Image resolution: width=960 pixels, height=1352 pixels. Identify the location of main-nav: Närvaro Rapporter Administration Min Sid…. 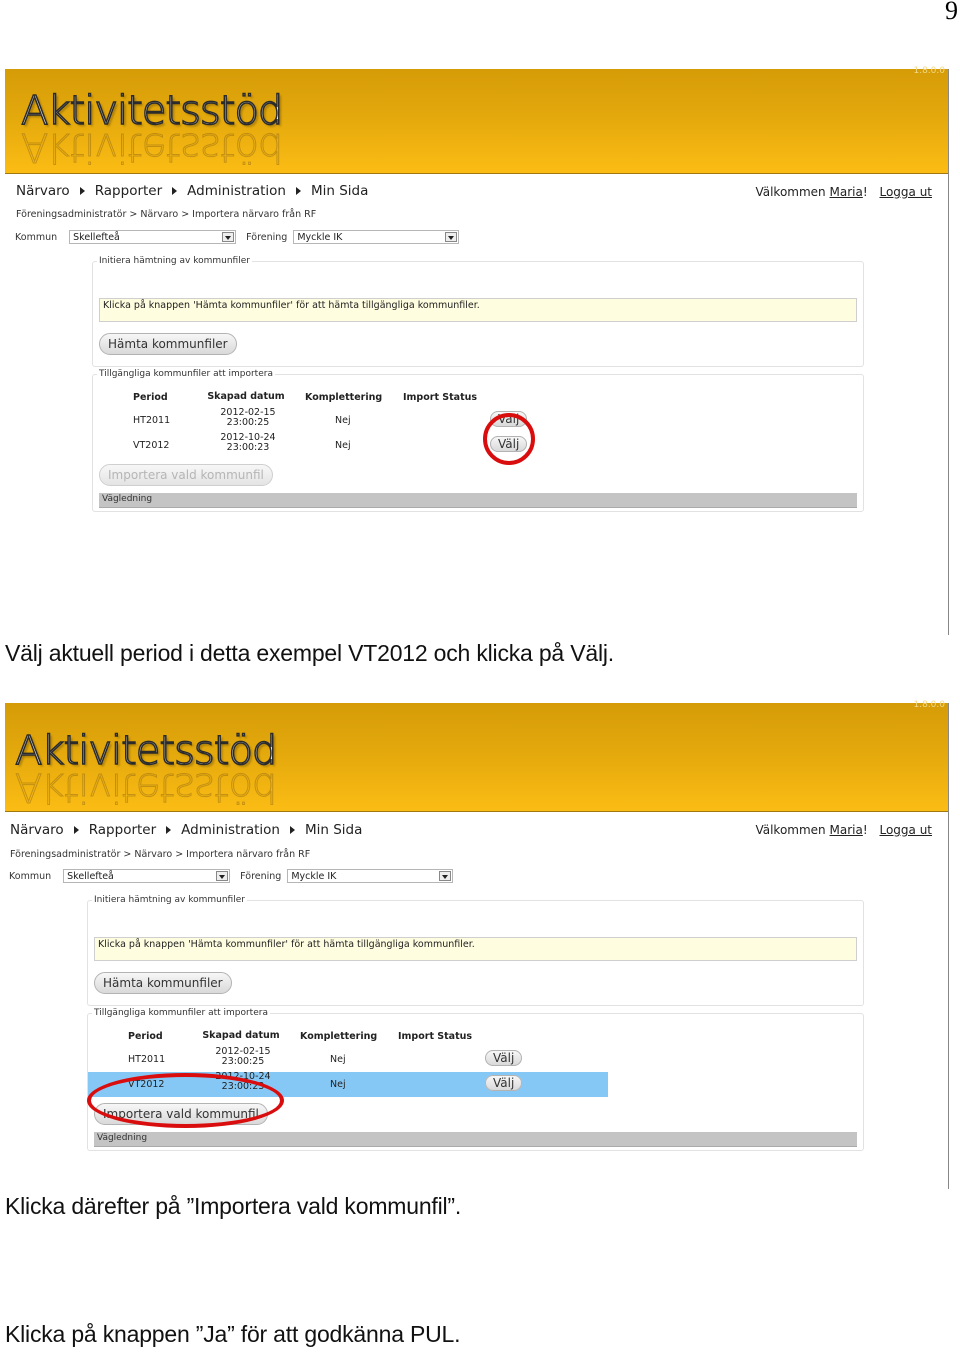
(476, 827).